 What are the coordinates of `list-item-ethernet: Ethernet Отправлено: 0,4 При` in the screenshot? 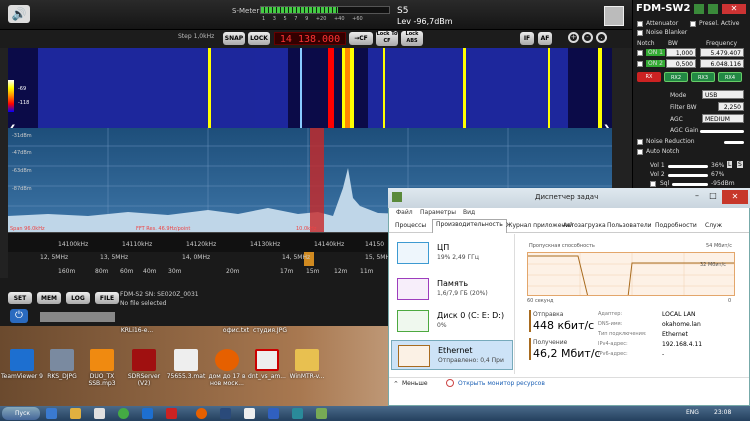 It's located at (452, 355).